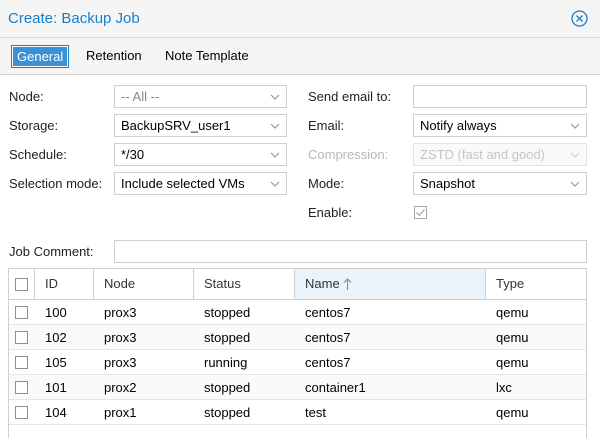 The width and height of the screenshot is (600, 438). What do you see at coordinates (326, 125) in the screenshot?
I see `email-label: Email:` at bounding box center [326, 125].